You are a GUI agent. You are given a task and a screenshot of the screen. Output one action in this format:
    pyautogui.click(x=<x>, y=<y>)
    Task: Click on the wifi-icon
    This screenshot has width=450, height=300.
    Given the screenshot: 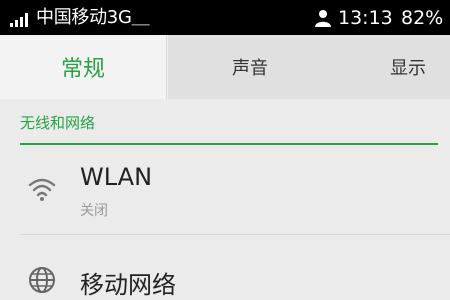 What is the action you would take?
    pyautogui.click(x=42, y=189)
    